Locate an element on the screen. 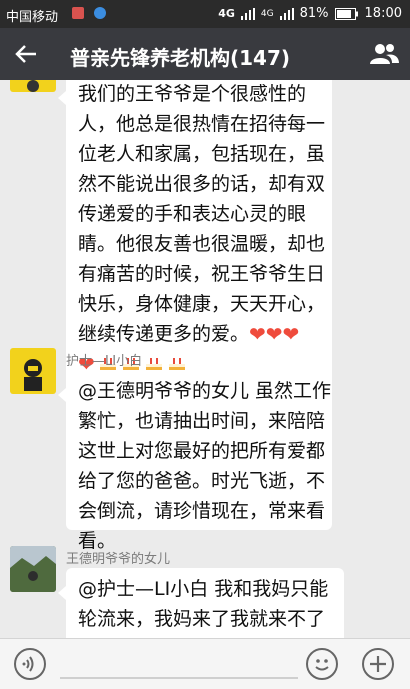 The width and height of the screenshot is (410, 689). network-type-2: 4G is located at coordinates (267, 13).